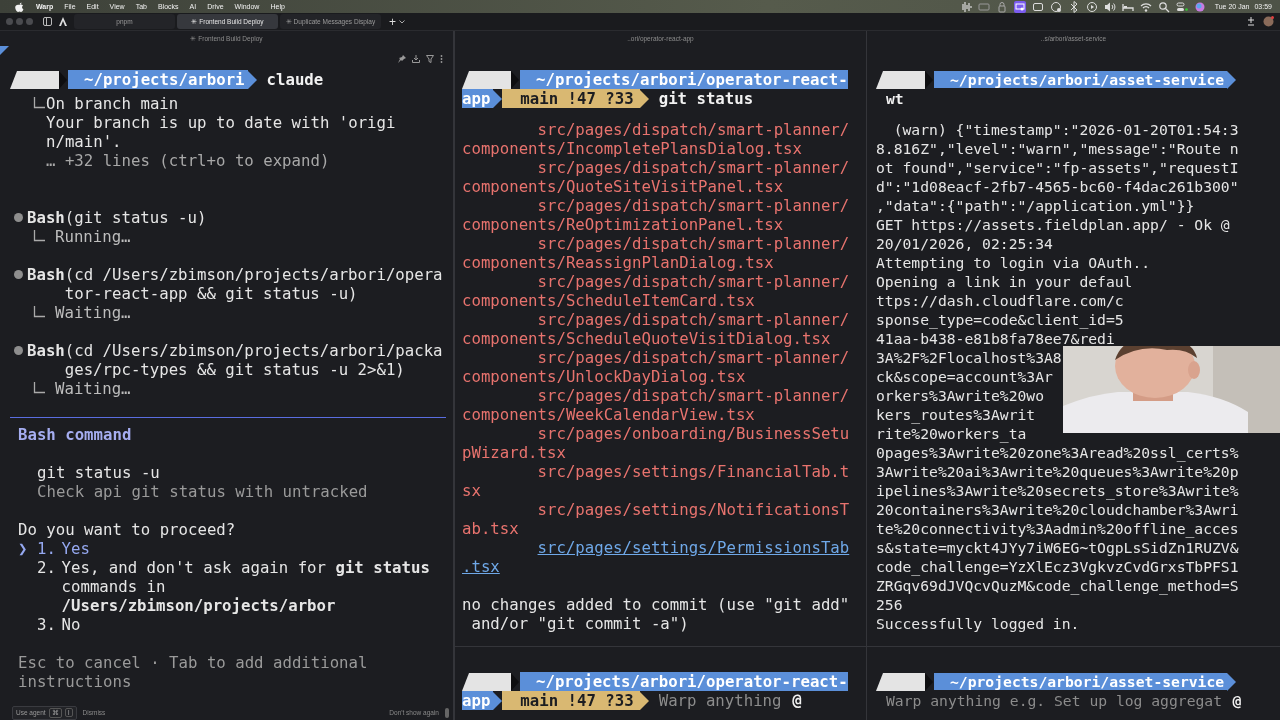  Describe the element at coordinates (202, 491) in the screenshot. I see `dialog-description: Check api git status with untracked` at that location.